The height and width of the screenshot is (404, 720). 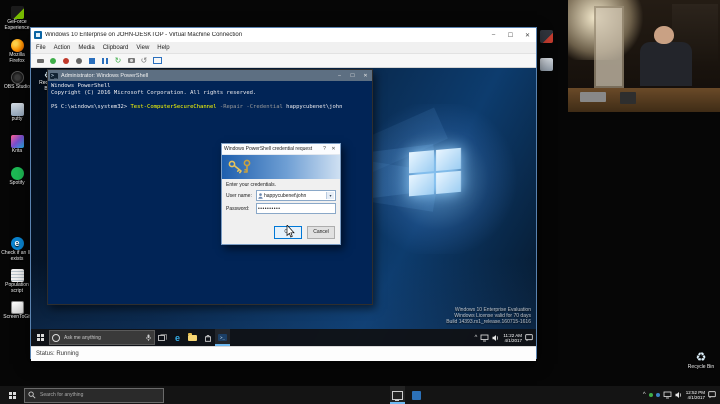 I want to click on menu-file: File, so click(x=41, y=48).